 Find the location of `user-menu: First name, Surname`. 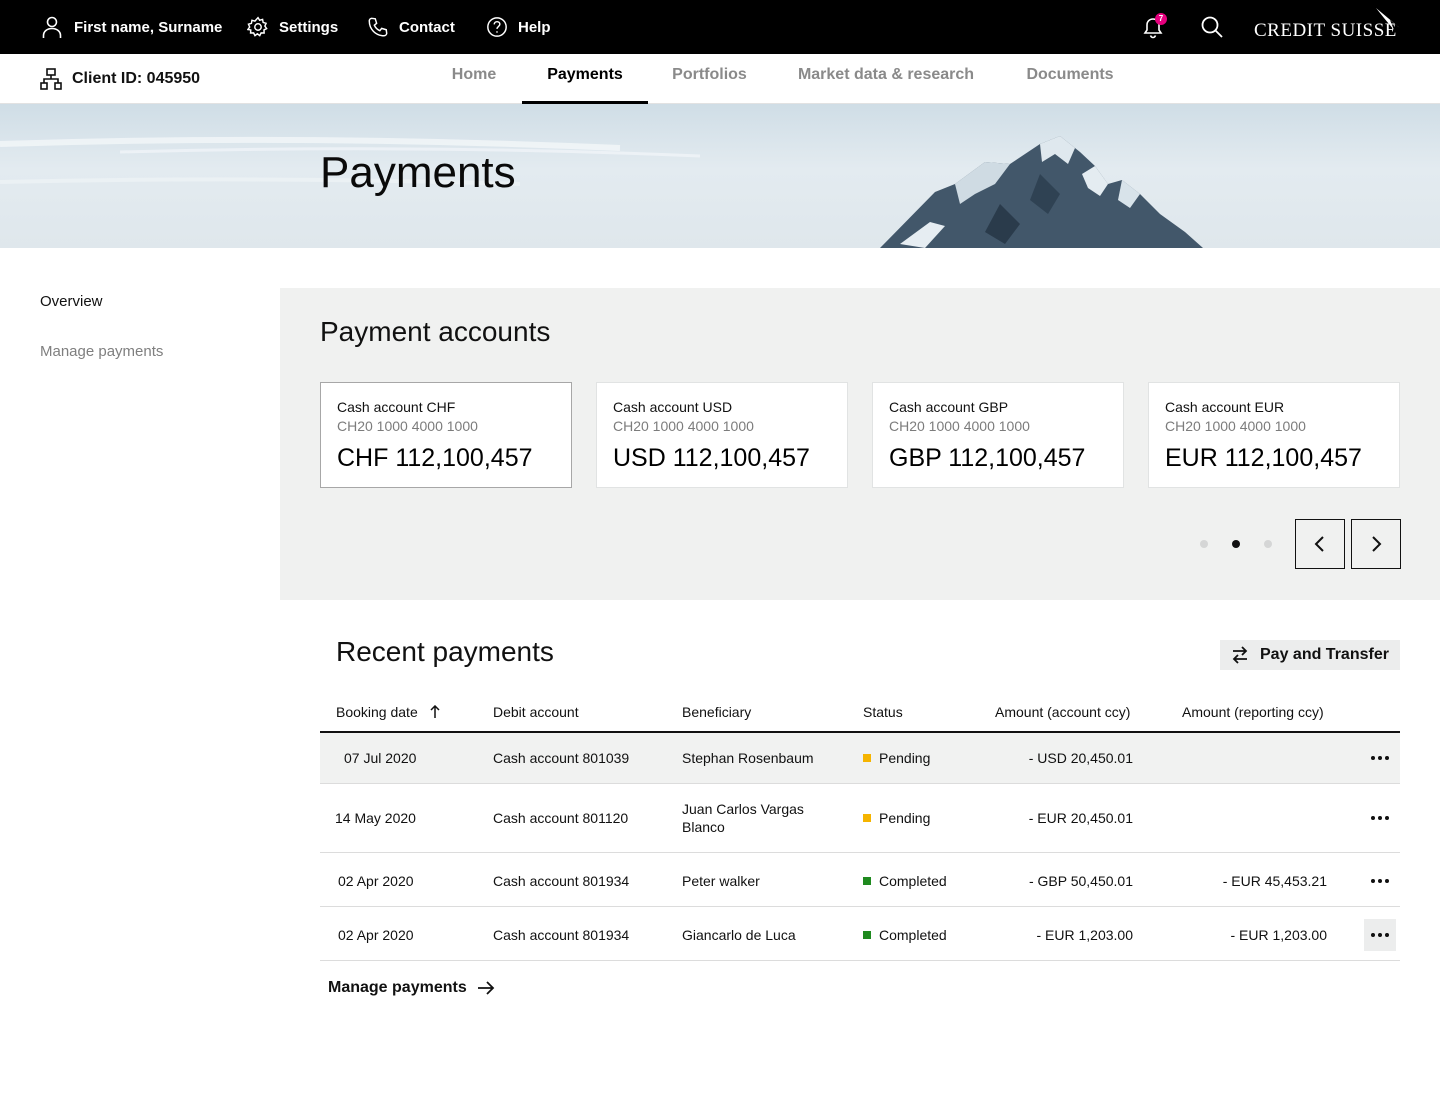

user-menu: First name, Surname is located at coordinates (131, 27).